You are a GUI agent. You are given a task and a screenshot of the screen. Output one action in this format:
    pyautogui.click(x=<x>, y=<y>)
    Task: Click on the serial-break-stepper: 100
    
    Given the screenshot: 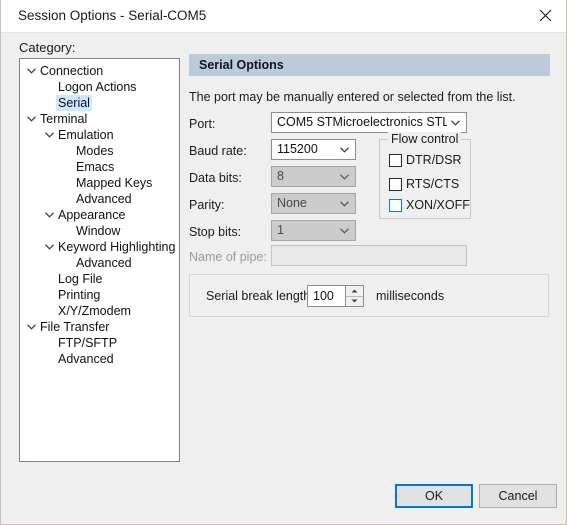 What is the action you would take?
    pyautogui.click(x=335, y=296)
    